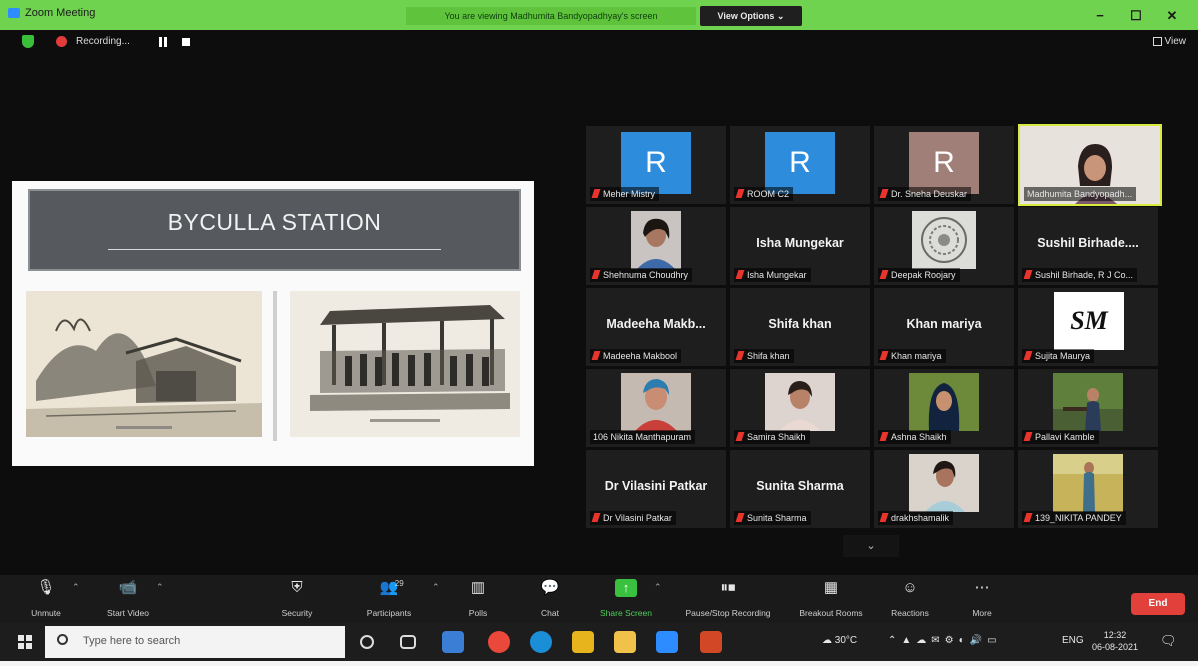 This screenshot has height=666, width=1198. Describe the element at coordinates (982, 598) in the screenshot. I see `more-button: ⋯ More` at that location.